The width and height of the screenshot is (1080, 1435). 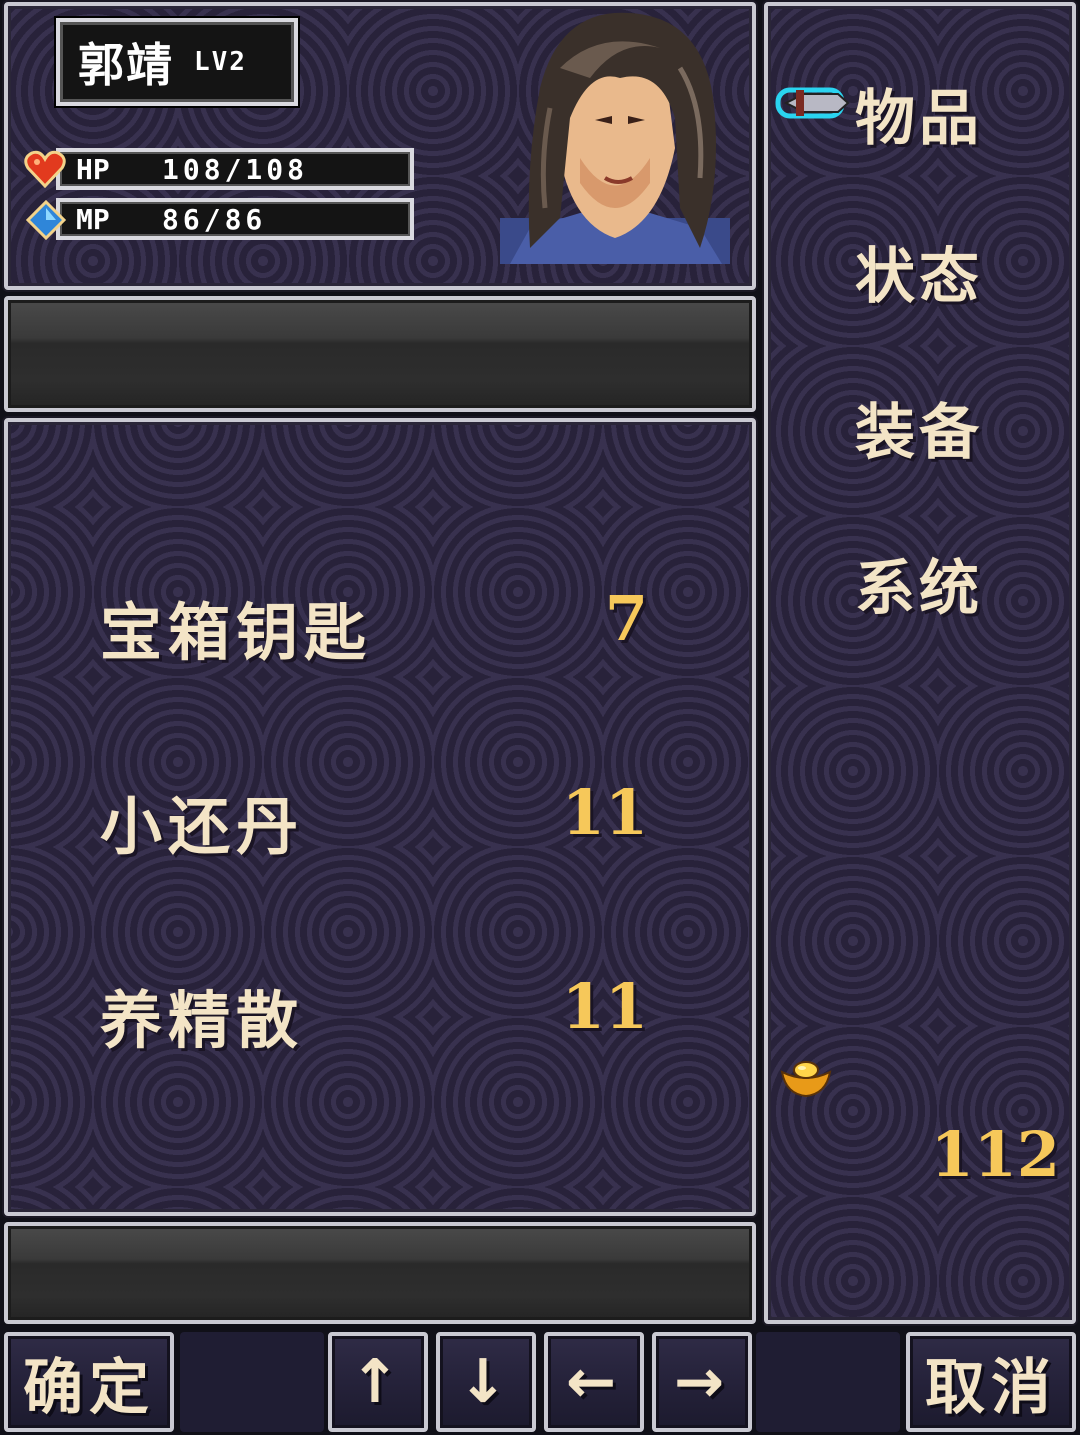 What do you see at coordinates (45, 169) in the screenshot?
I see `heart-icon` at bounding box center [45, 169].